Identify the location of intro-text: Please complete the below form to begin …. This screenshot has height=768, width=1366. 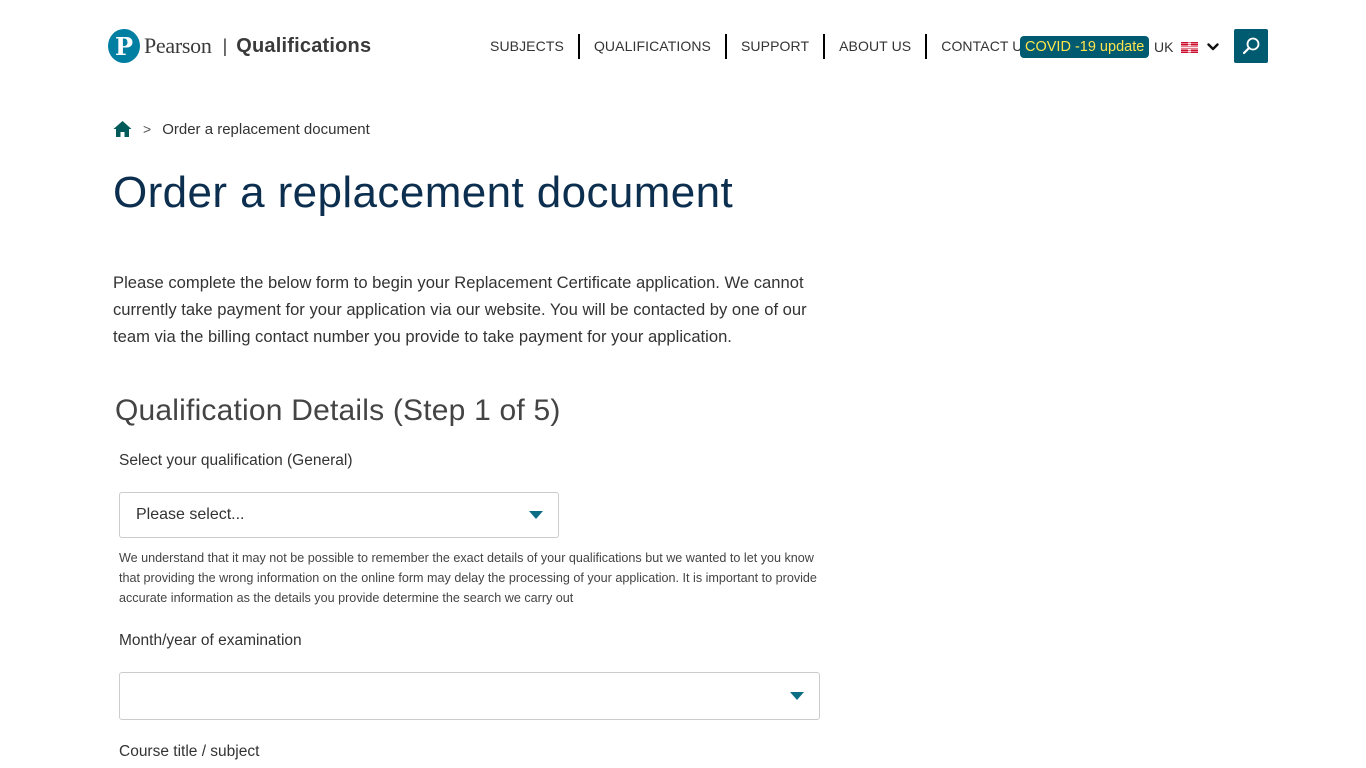
(460, 309).